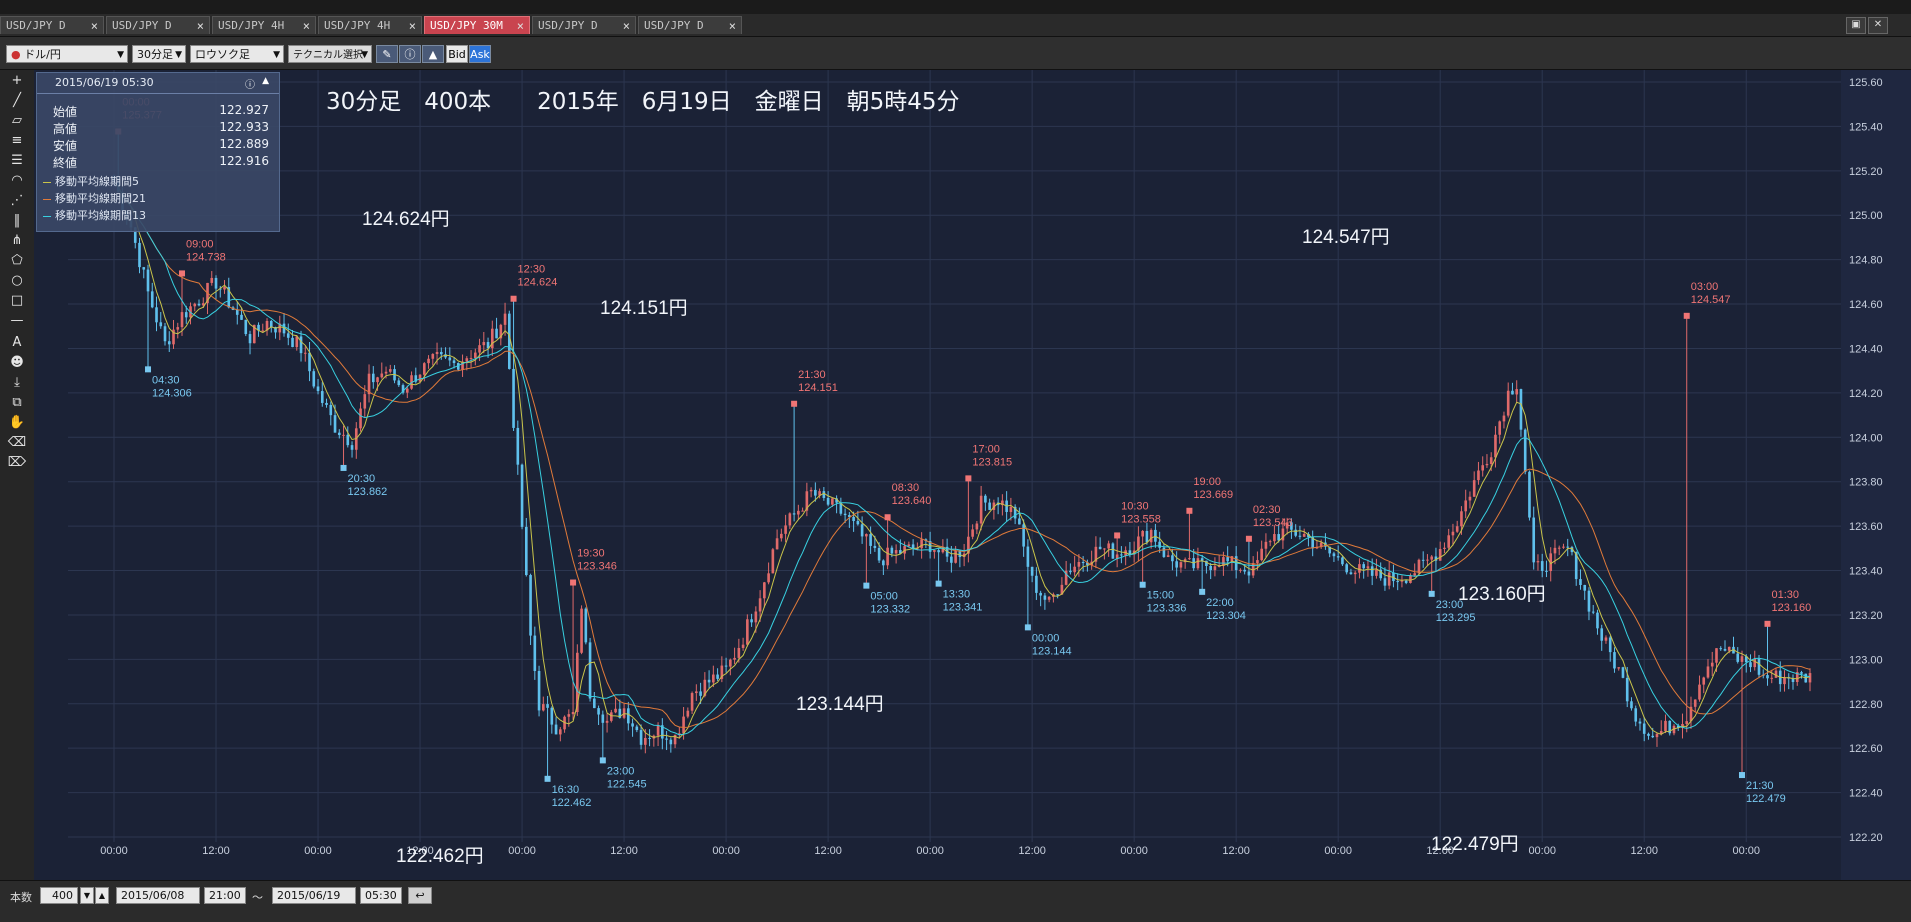  I want to click on from-time-field: 21:00, so click(225, 895).